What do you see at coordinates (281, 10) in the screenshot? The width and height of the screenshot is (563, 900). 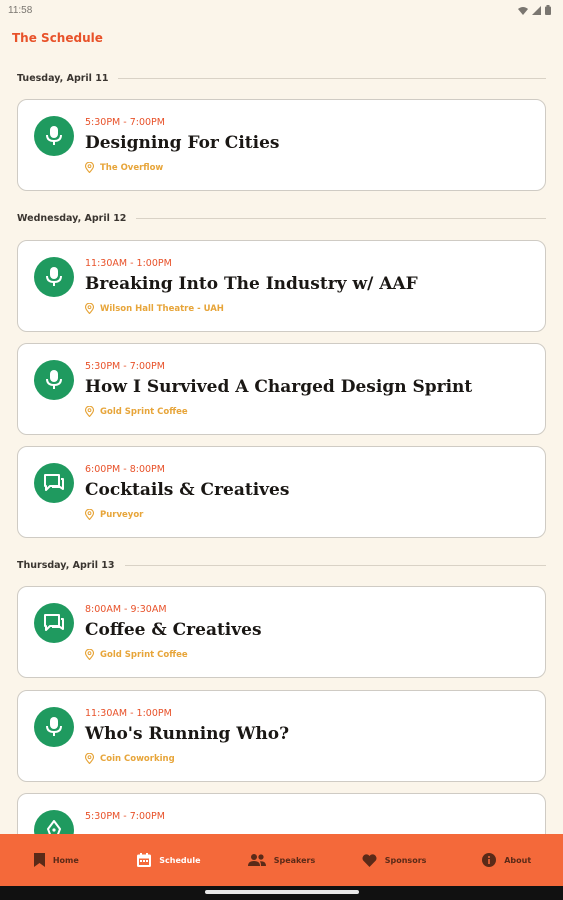 I see `status-bar: 11:58` at bounding box center [281, 10].